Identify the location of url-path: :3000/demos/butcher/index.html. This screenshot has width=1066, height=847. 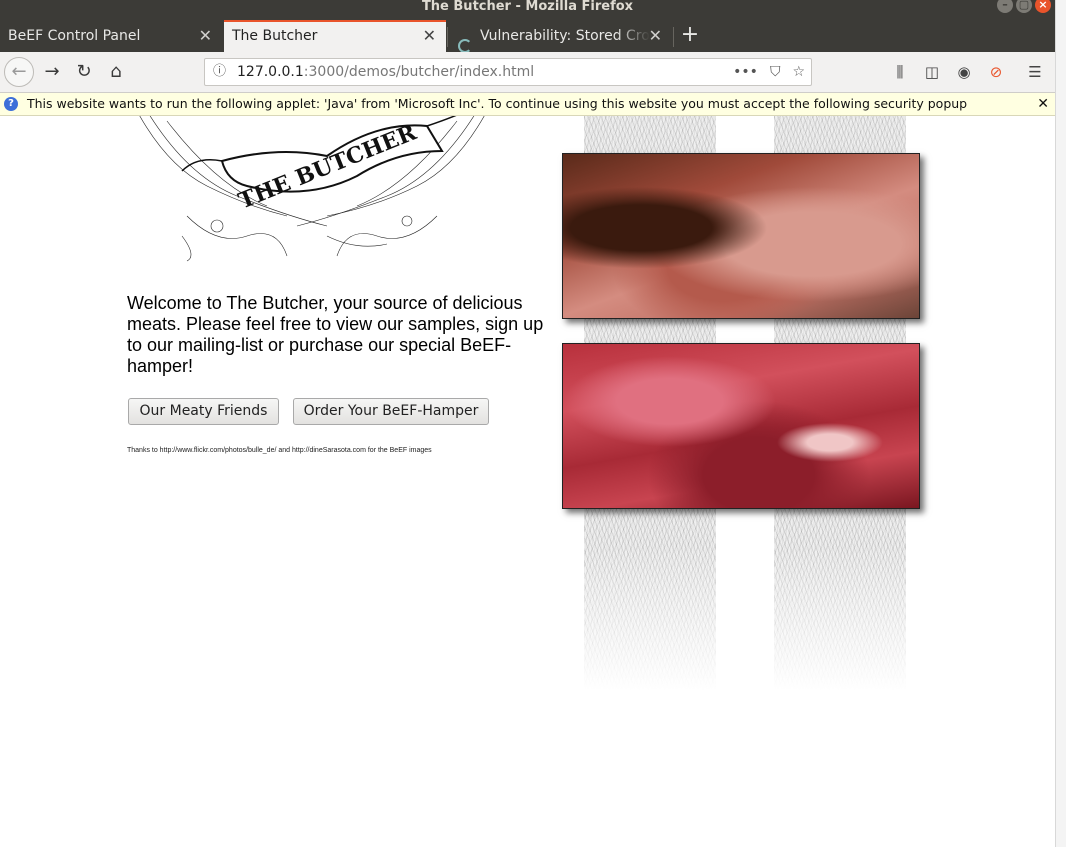
(419, 72).